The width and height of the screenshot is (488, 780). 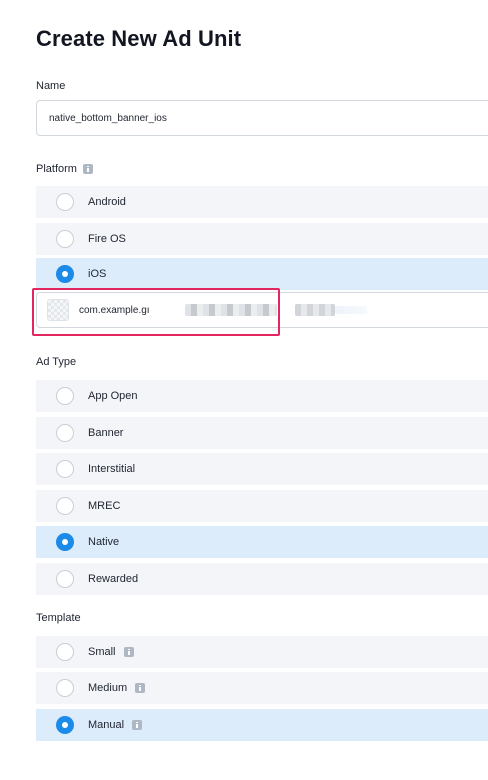 What do you see at coordinates (115, 725) in the screenshot?
I see `option-label: Manual` at bounding box center [115, 725].